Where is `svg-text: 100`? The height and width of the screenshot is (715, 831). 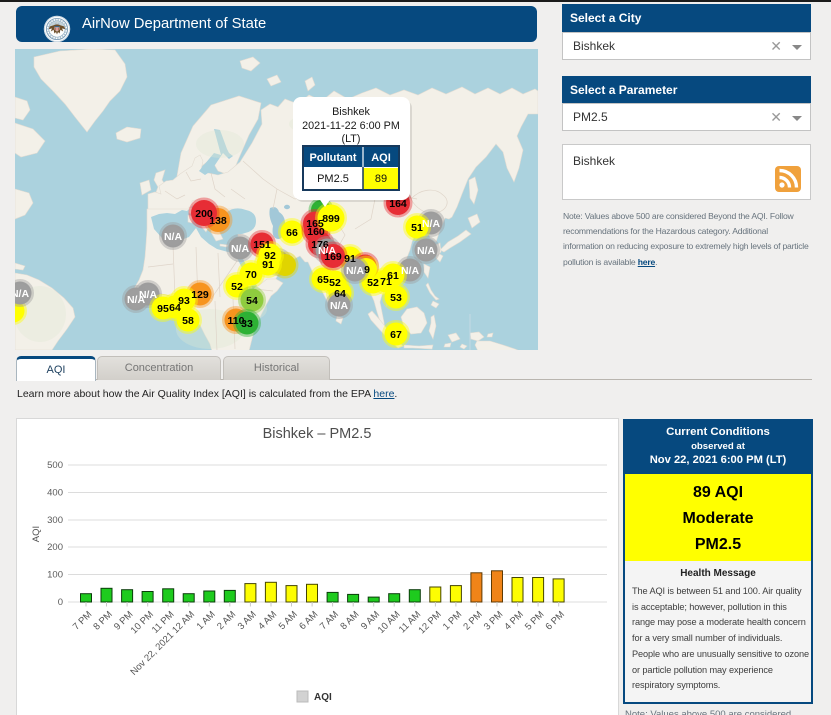 svg-text: 100 is located at coordinates (55, 575).